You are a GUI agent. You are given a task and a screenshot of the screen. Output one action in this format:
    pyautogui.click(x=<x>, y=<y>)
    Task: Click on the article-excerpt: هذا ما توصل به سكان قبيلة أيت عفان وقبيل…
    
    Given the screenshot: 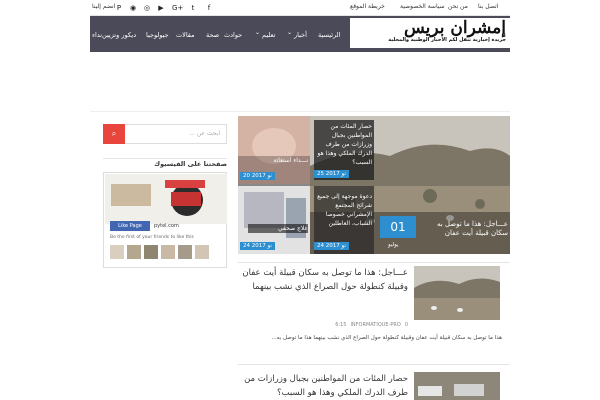 What is the action you would take?
    pyautogui.click(x=386, y=338)
    